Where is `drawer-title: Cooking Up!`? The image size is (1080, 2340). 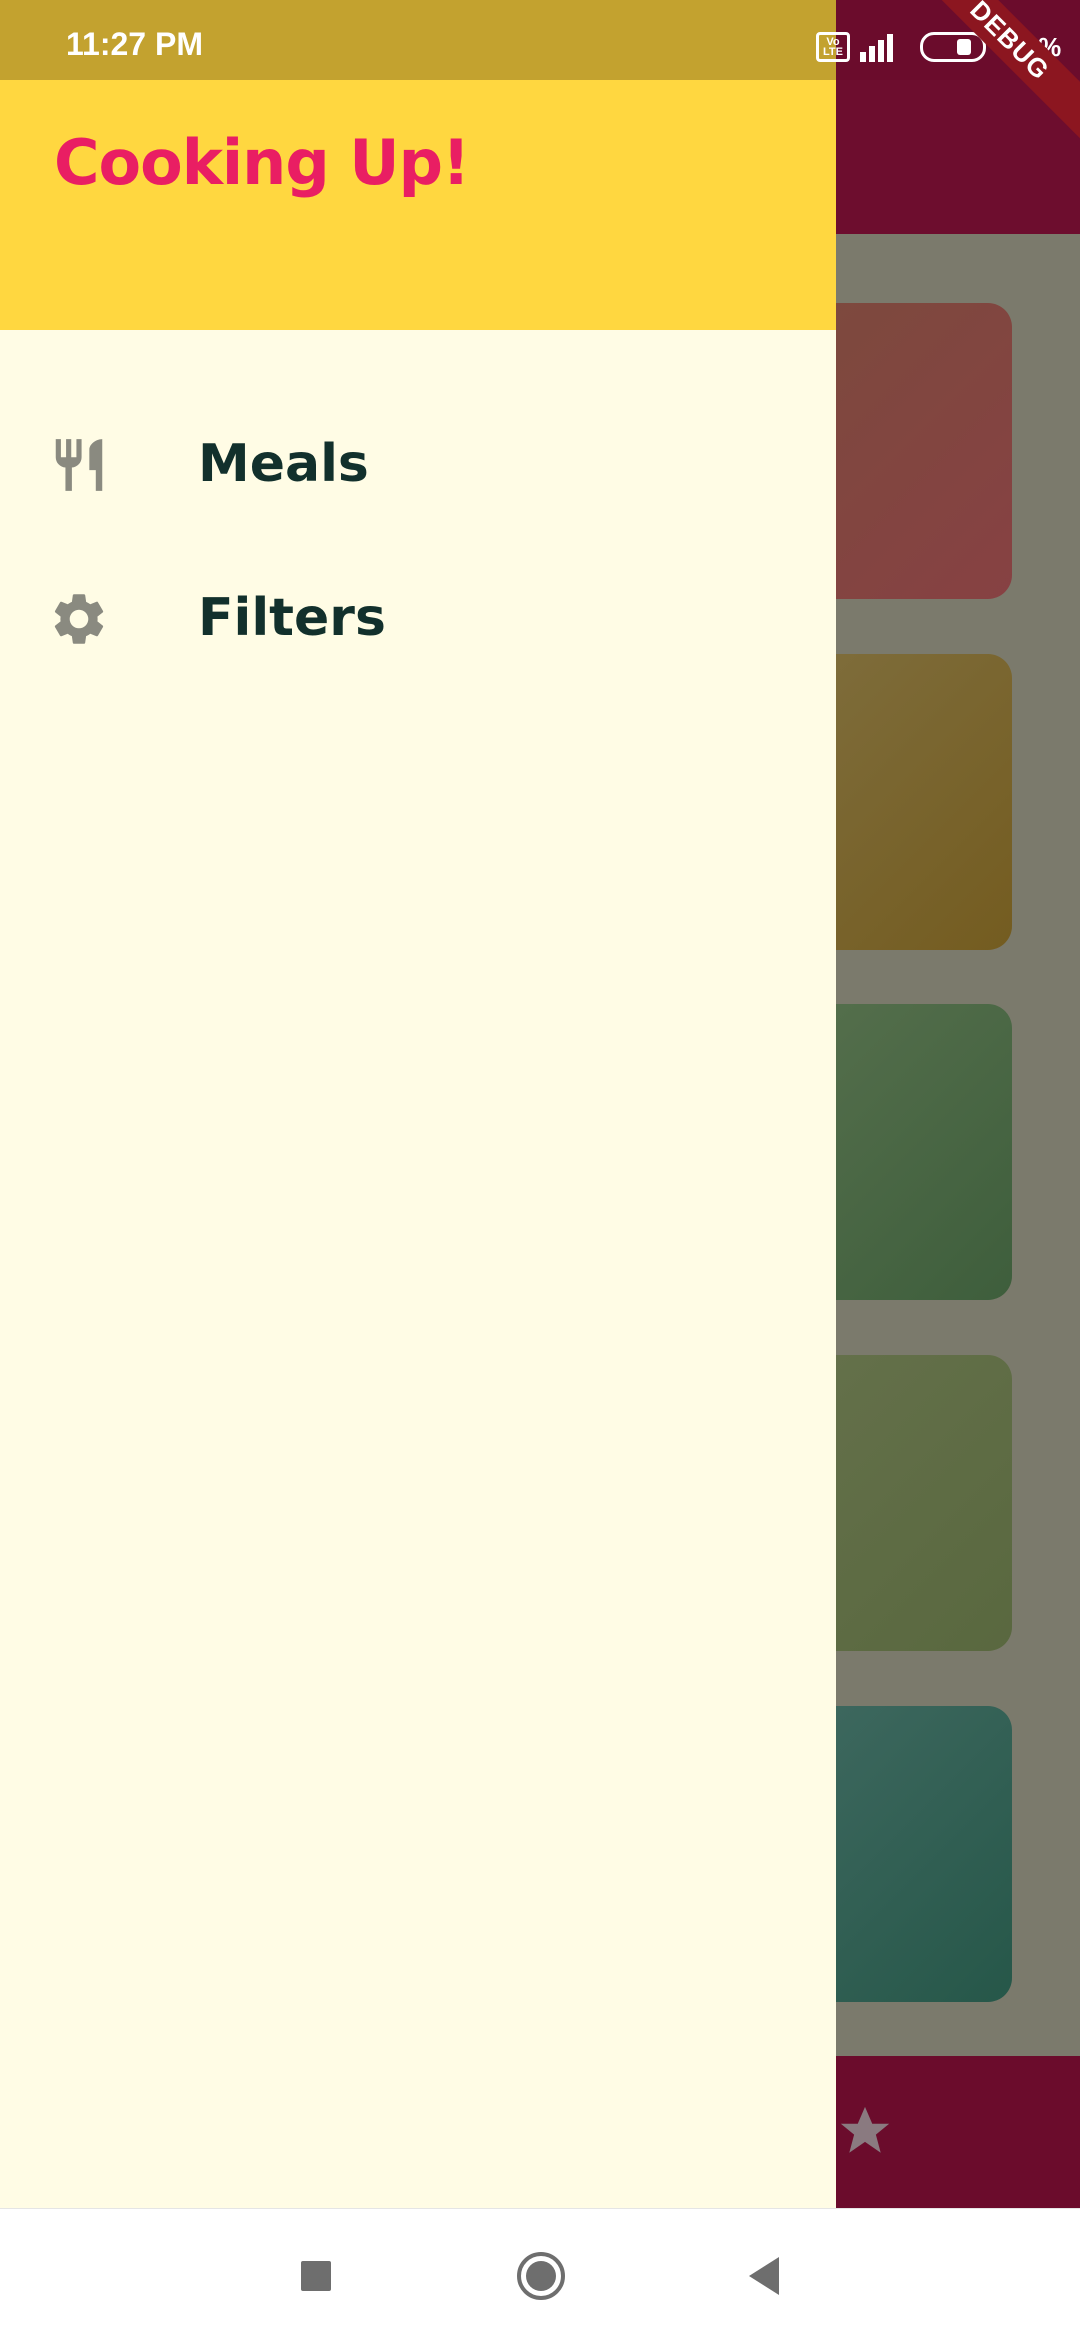
drawer-title: Cooking Up! is located at coordinates (262, 162).